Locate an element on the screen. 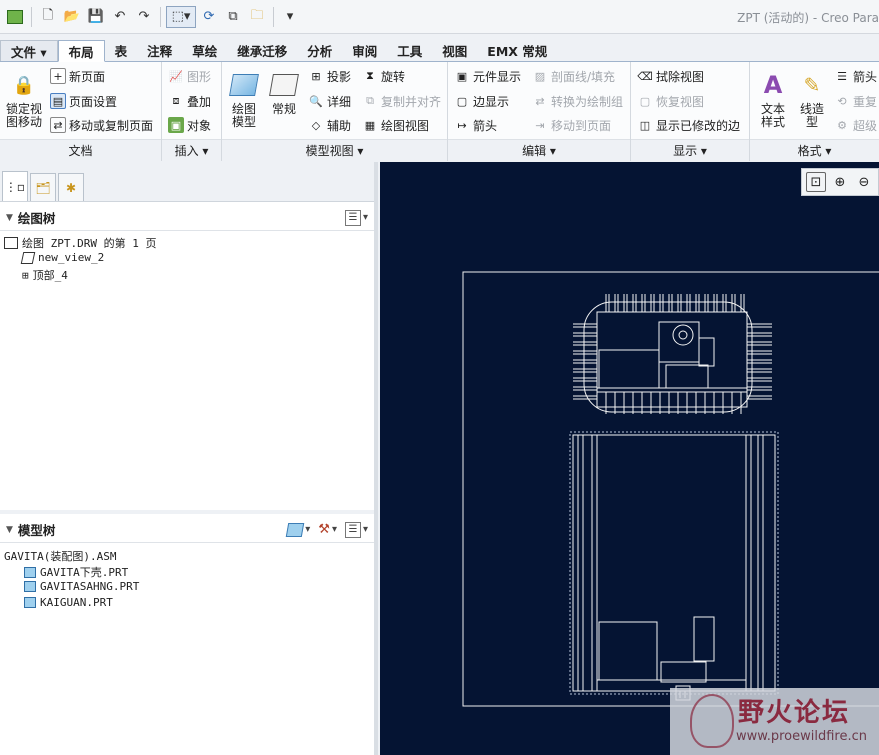 This screenshot has width=879, height=755. tab-emx: EMX 常规 is located at coordinates (517, 50).